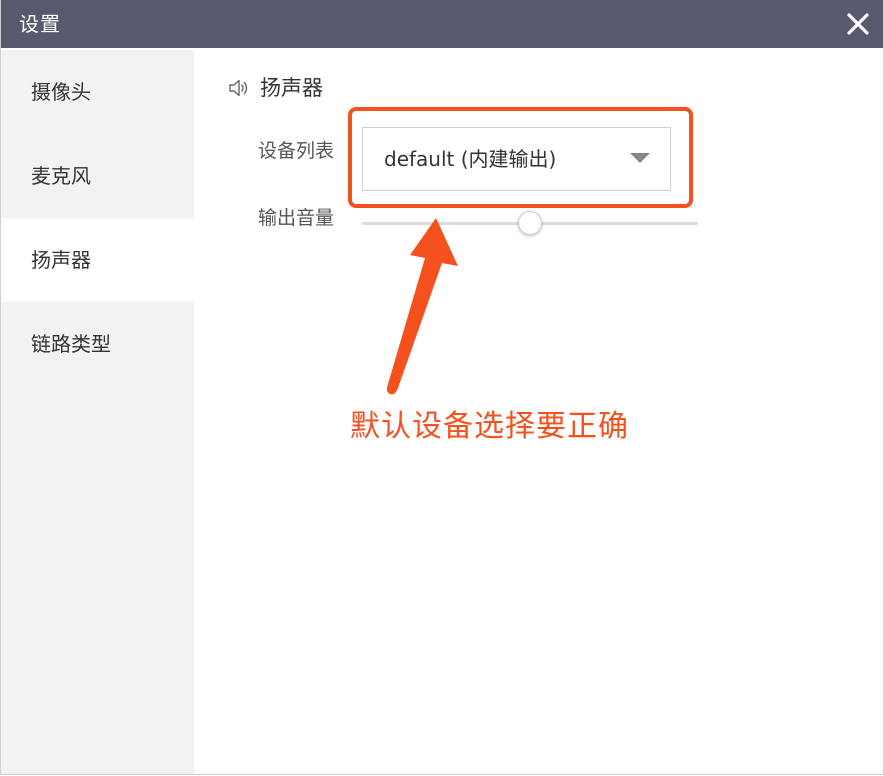  Describe the element at coordinates (520, 157) in the screenshot. I see `annotation-highlight-box` at that location.